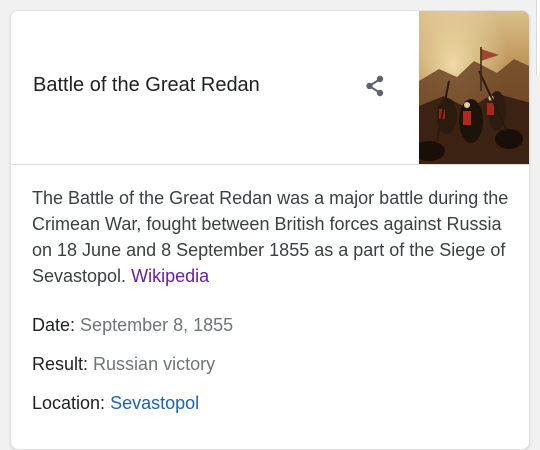  Describe the element at coordinates (170, 276) in the screenshot. I see `wikipedia-link: Wikipedia` at that location.